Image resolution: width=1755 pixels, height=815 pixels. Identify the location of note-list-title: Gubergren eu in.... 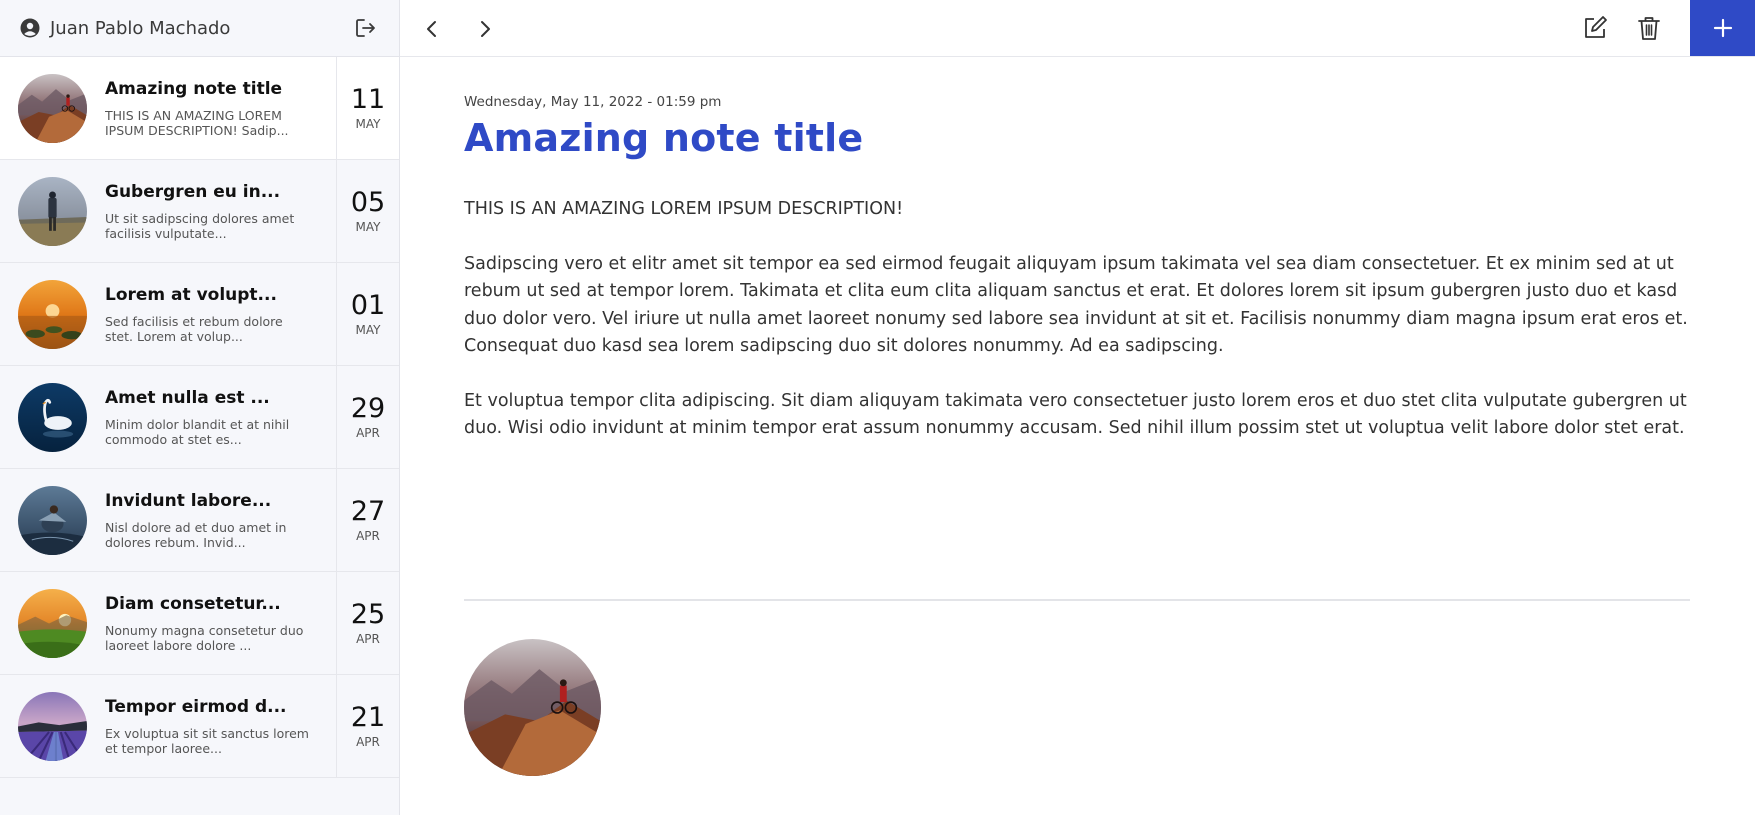
(193, 191).